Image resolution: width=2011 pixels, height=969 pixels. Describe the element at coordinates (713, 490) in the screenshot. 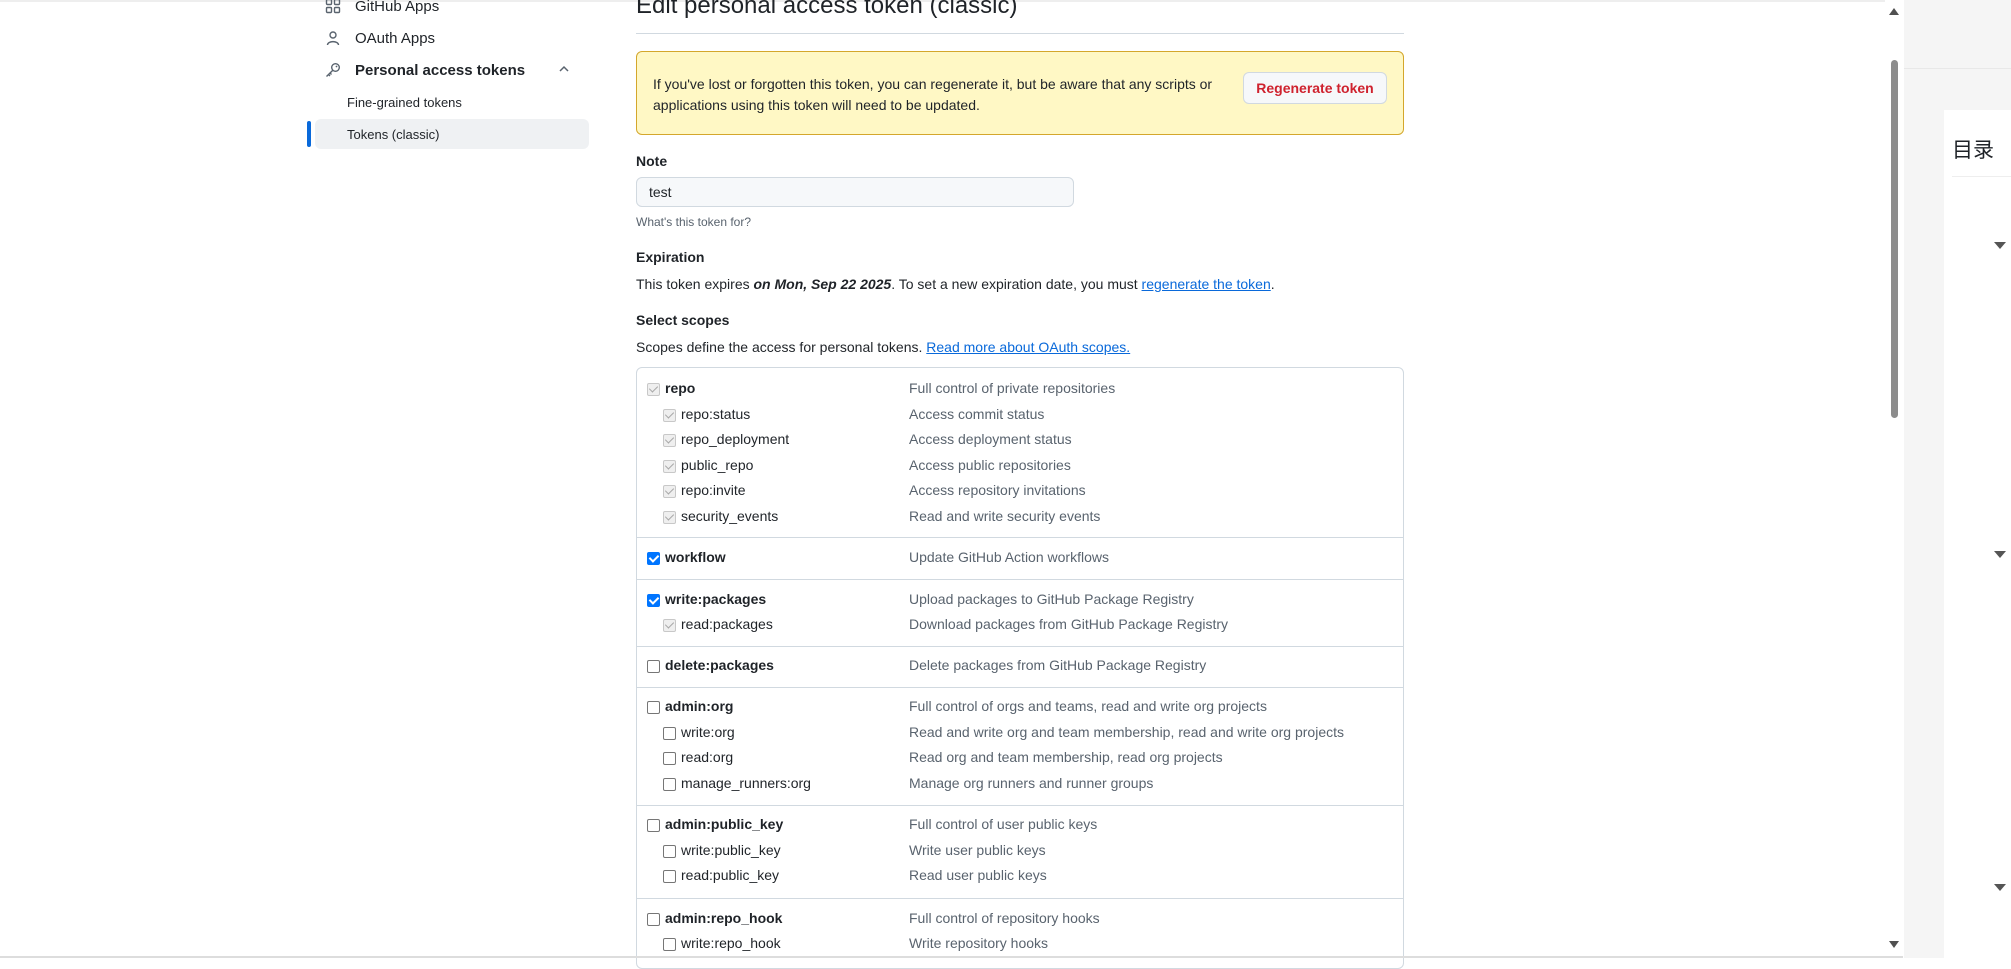

I see `scope-name: repo:invite` at that location.